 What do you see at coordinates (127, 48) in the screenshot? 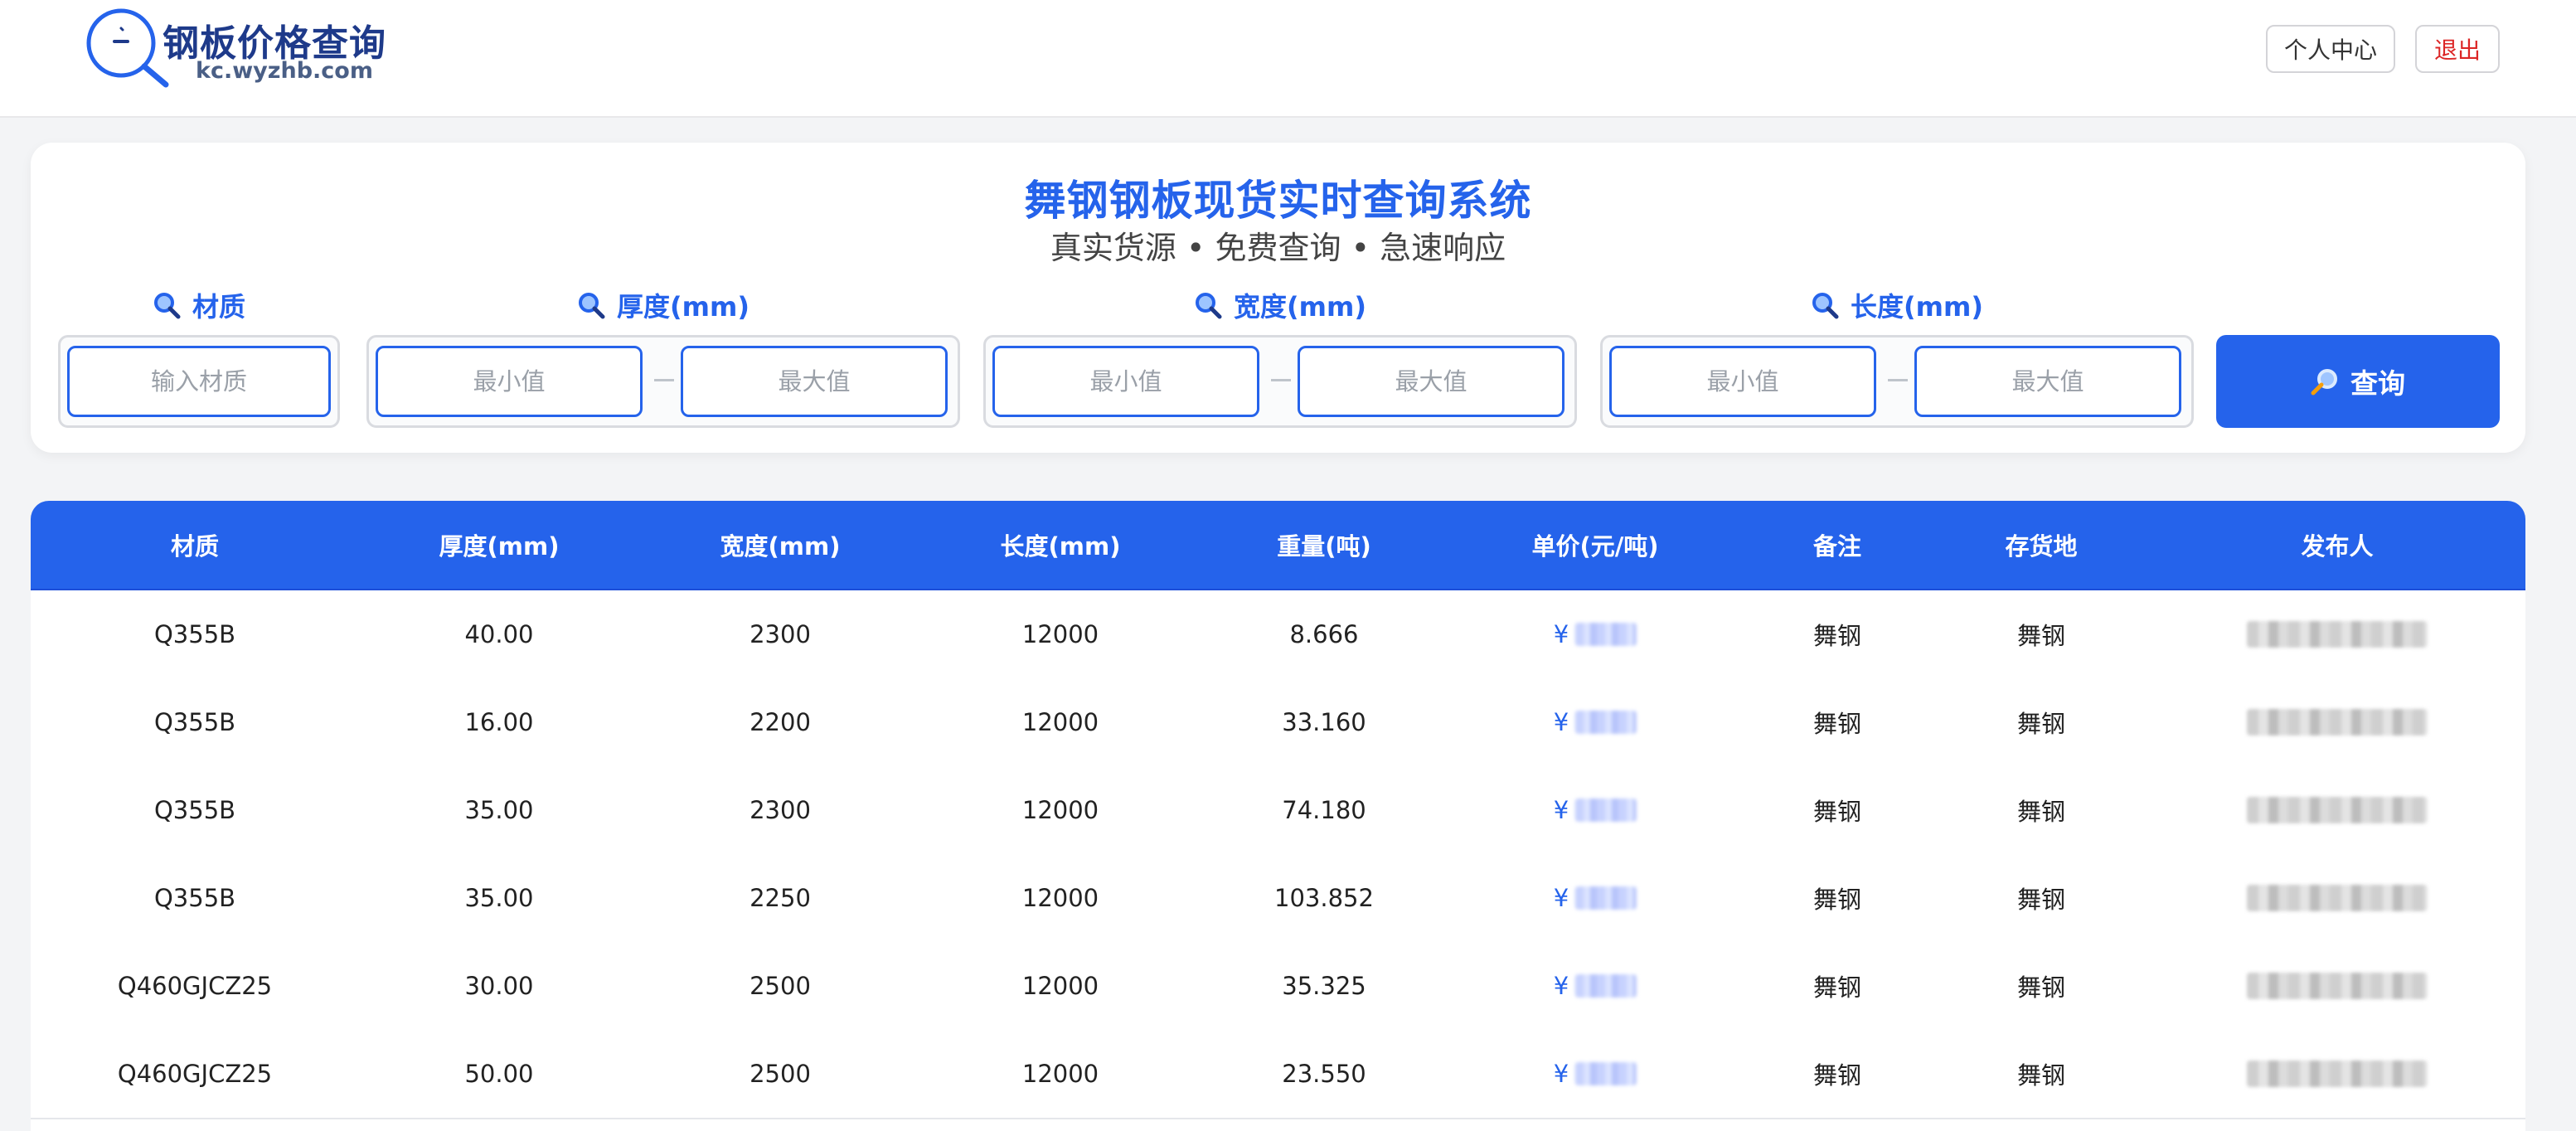
I see `magnifier-logo-icon` at bounding box center [127, 48].